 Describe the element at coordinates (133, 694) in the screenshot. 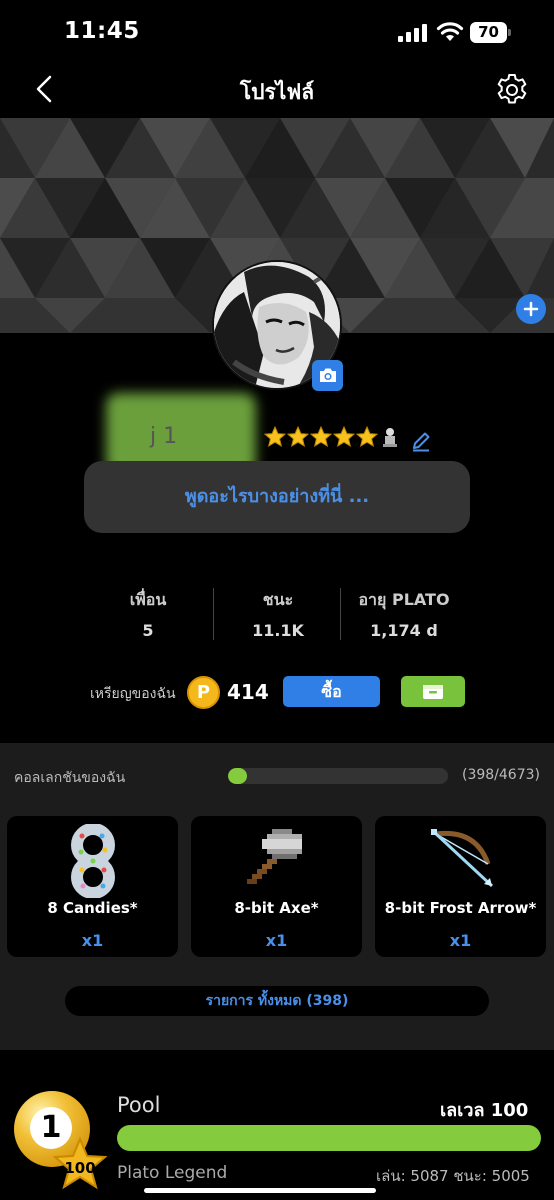

I see `coins-label: เหรียญของฉัน` at that location.